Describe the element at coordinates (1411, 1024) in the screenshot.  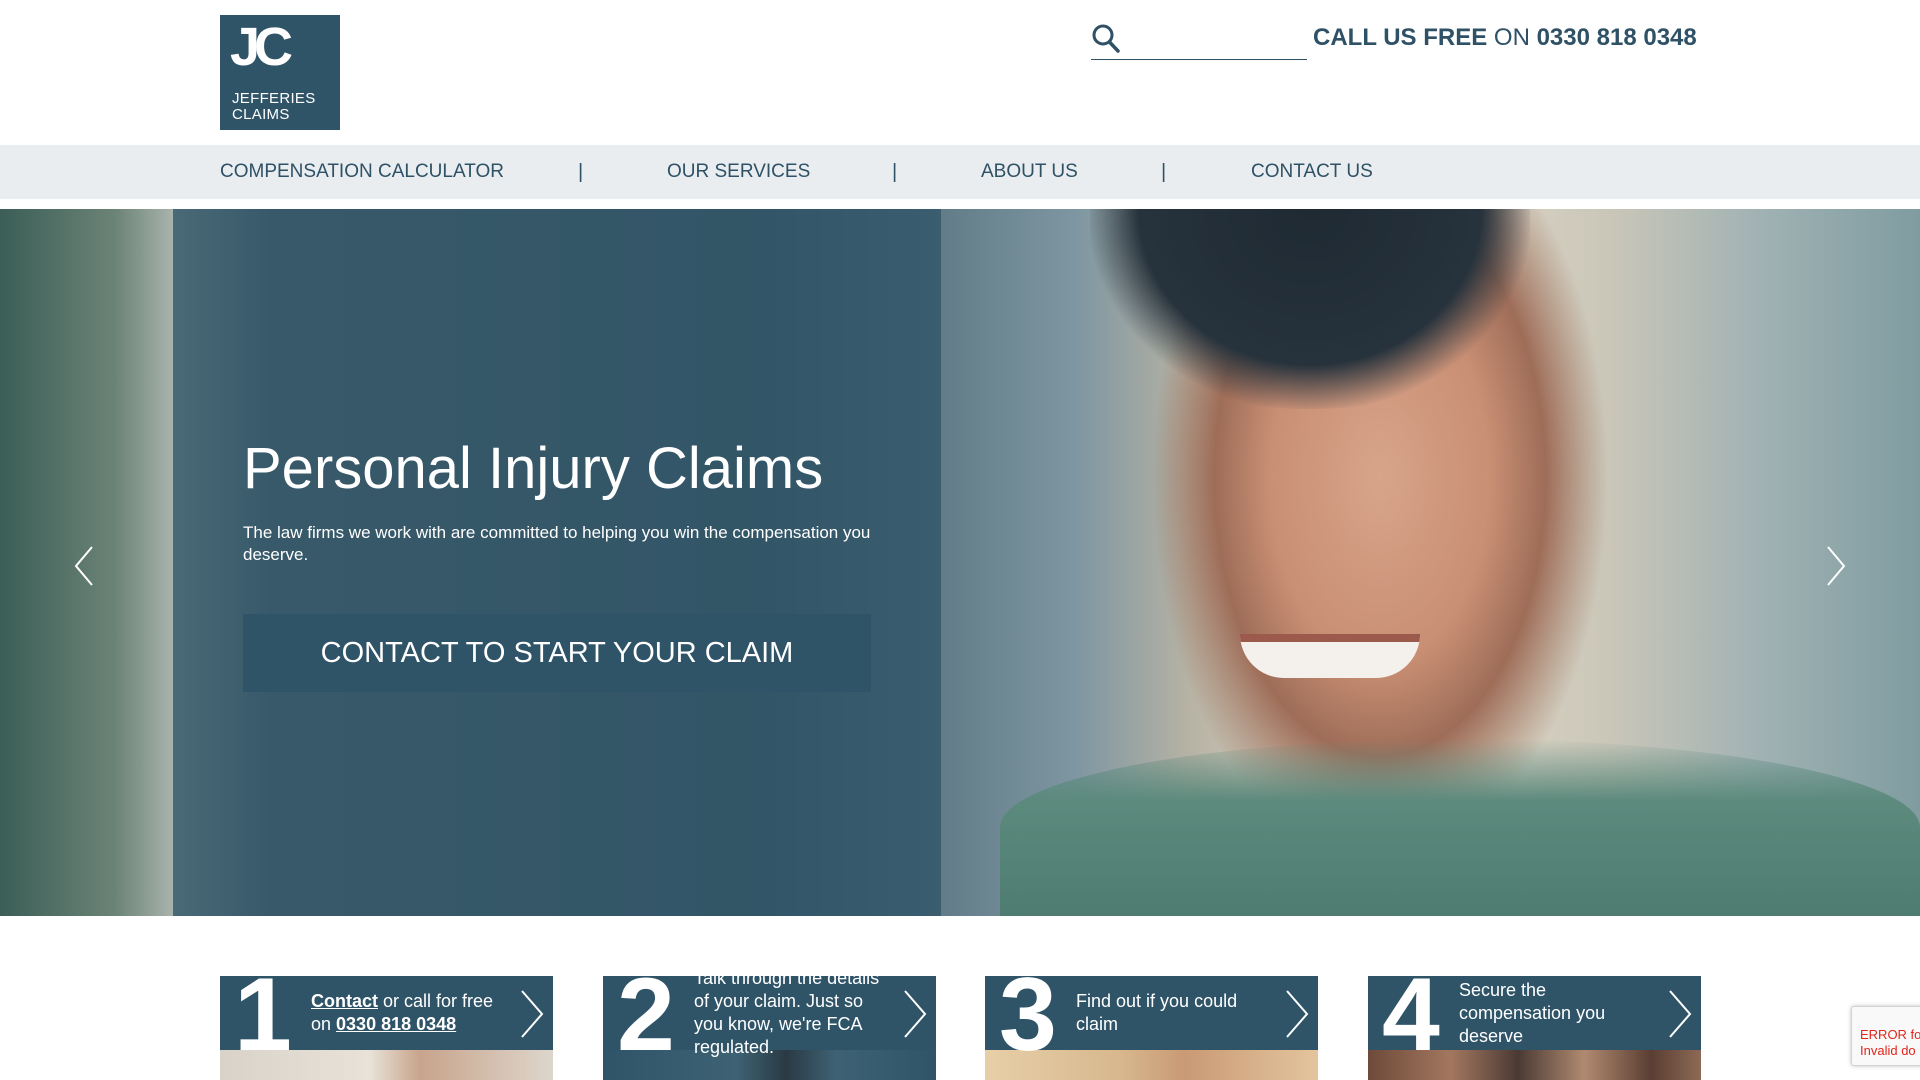
I see `step-number: 4` at that location.